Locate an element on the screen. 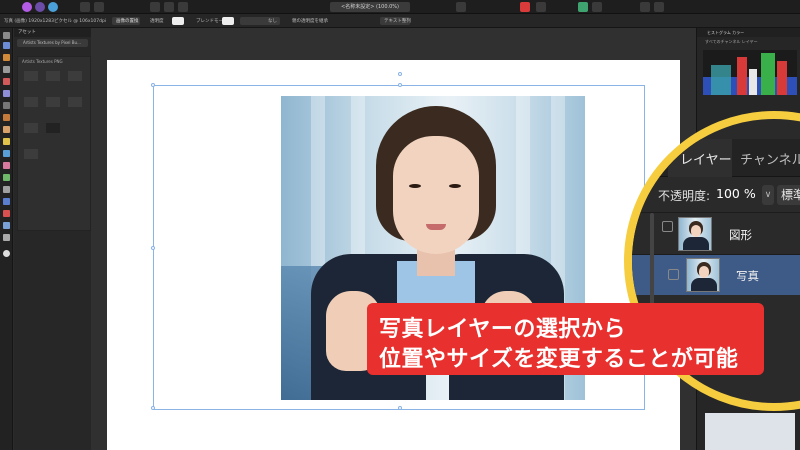  paint-brush-icon is located at coordinates (6, 117).